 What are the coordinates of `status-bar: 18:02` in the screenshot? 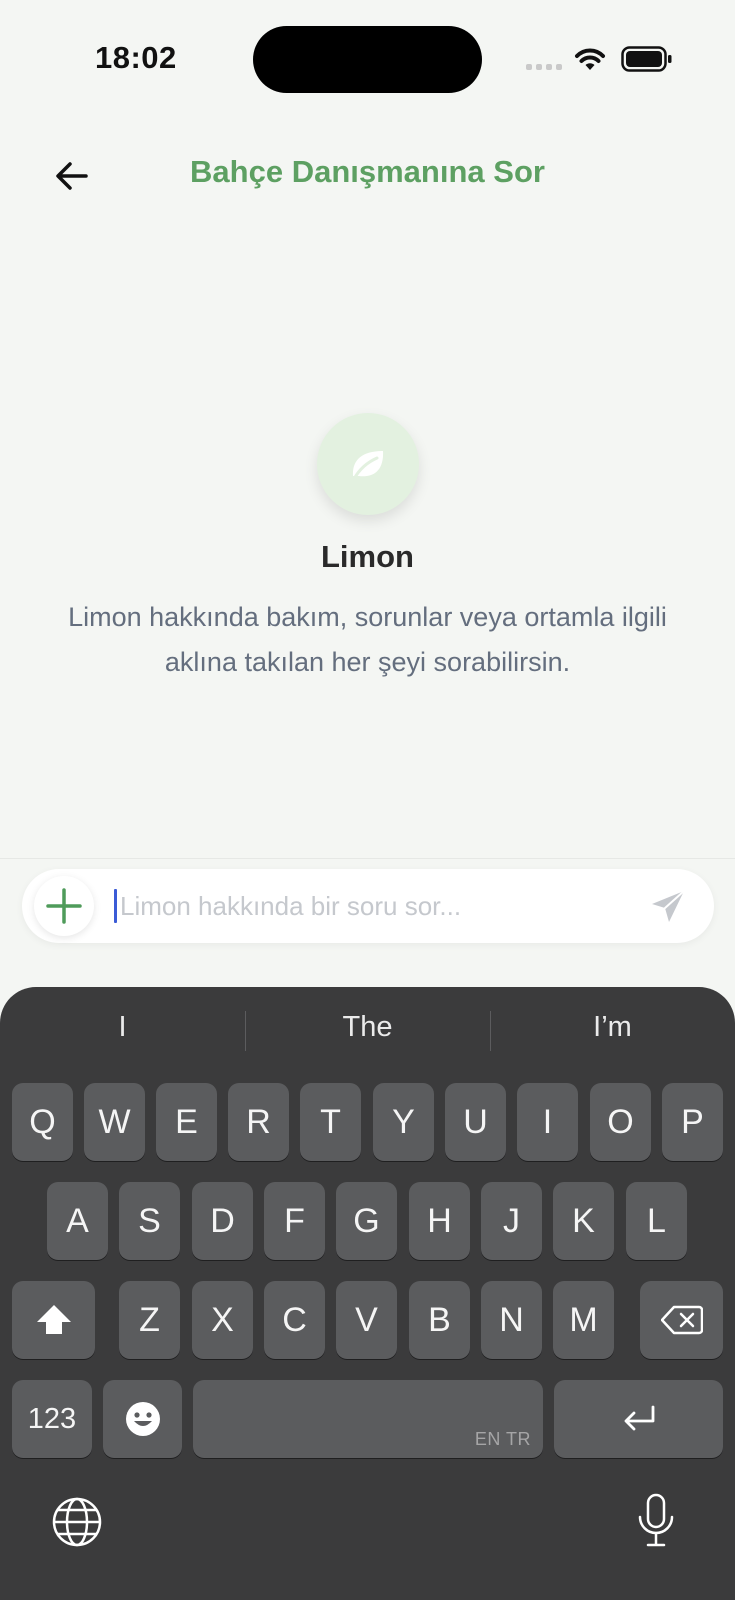 It's located at (367, 60).